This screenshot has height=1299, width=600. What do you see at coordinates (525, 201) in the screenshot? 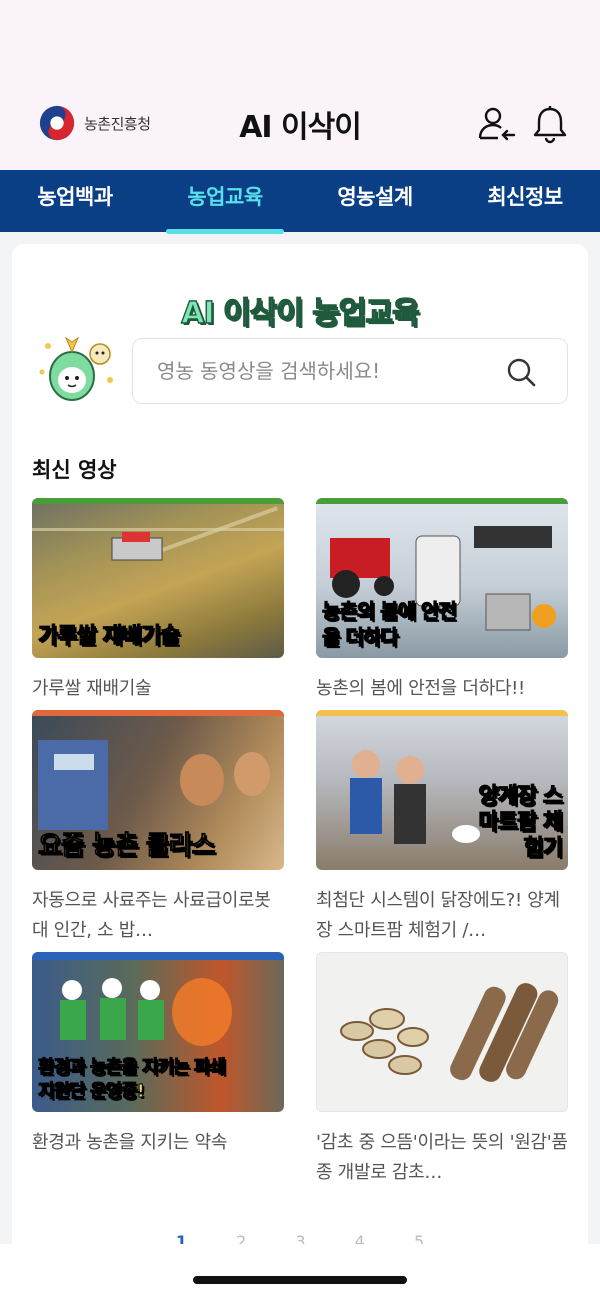
I see `tab-latest-info: 최신정보` at bounding box center [525, 201].